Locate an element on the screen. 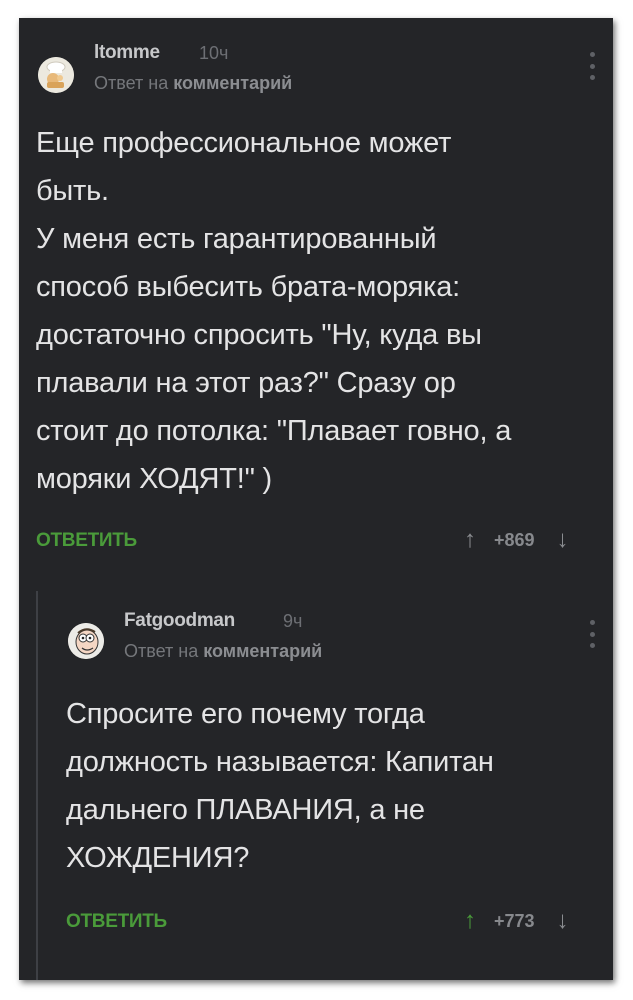 Image resolution: width=633 pixels, height=1000 pixels. vote-controls: ↑ +773 ↓ is located at coordinates (516, 921).